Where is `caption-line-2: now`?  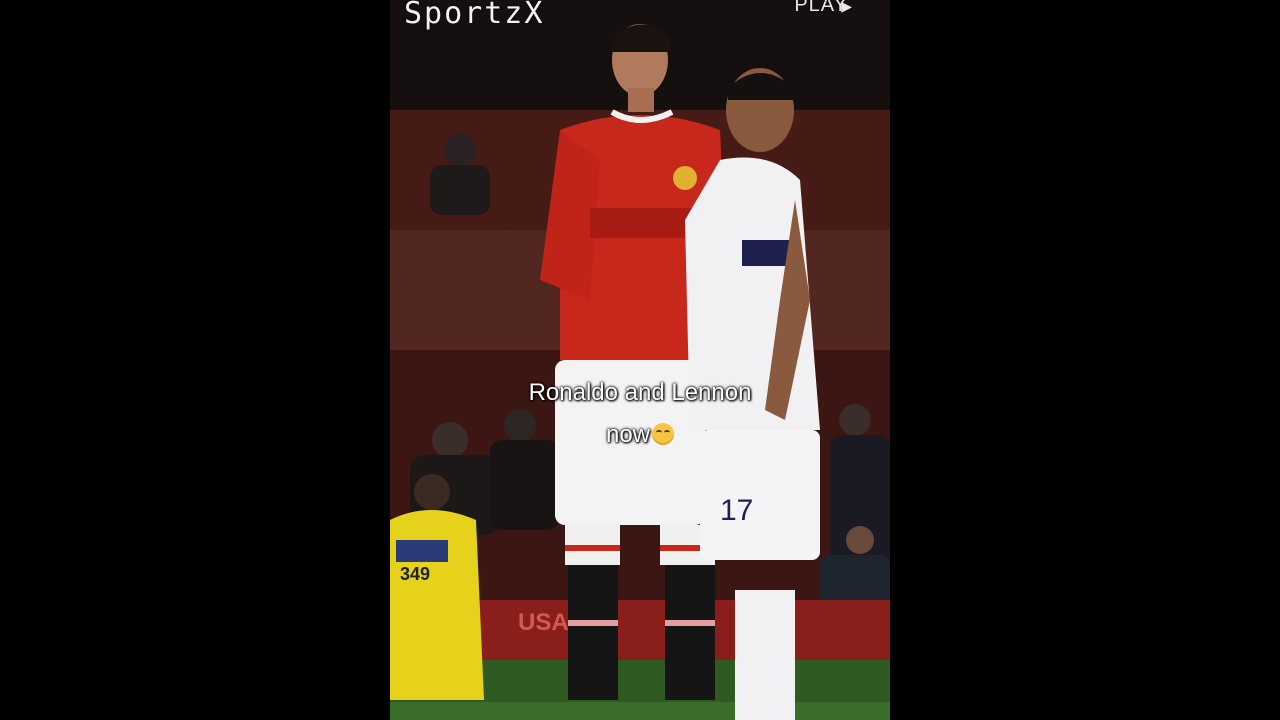 caption-line-2: now is located at coordinates (628, 434).